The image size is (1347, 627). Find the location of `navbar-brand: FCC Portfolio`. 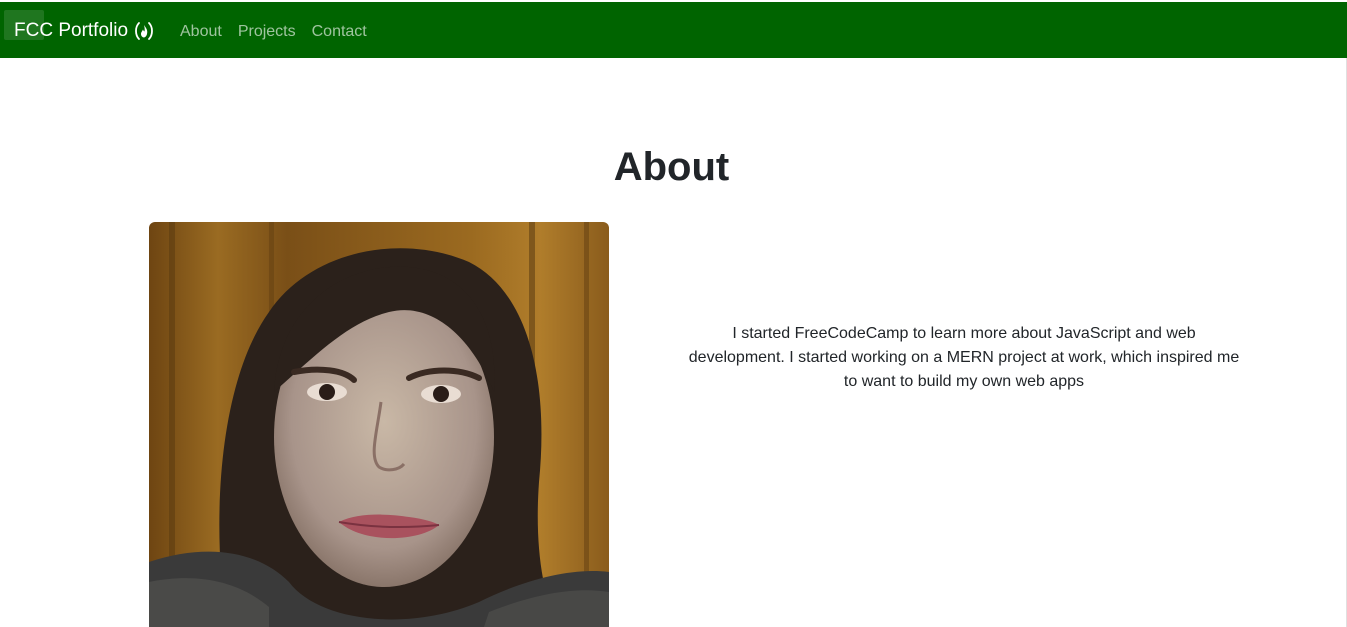

navbar-brand: FCC Portfolio is located at coordinates (84, 31).